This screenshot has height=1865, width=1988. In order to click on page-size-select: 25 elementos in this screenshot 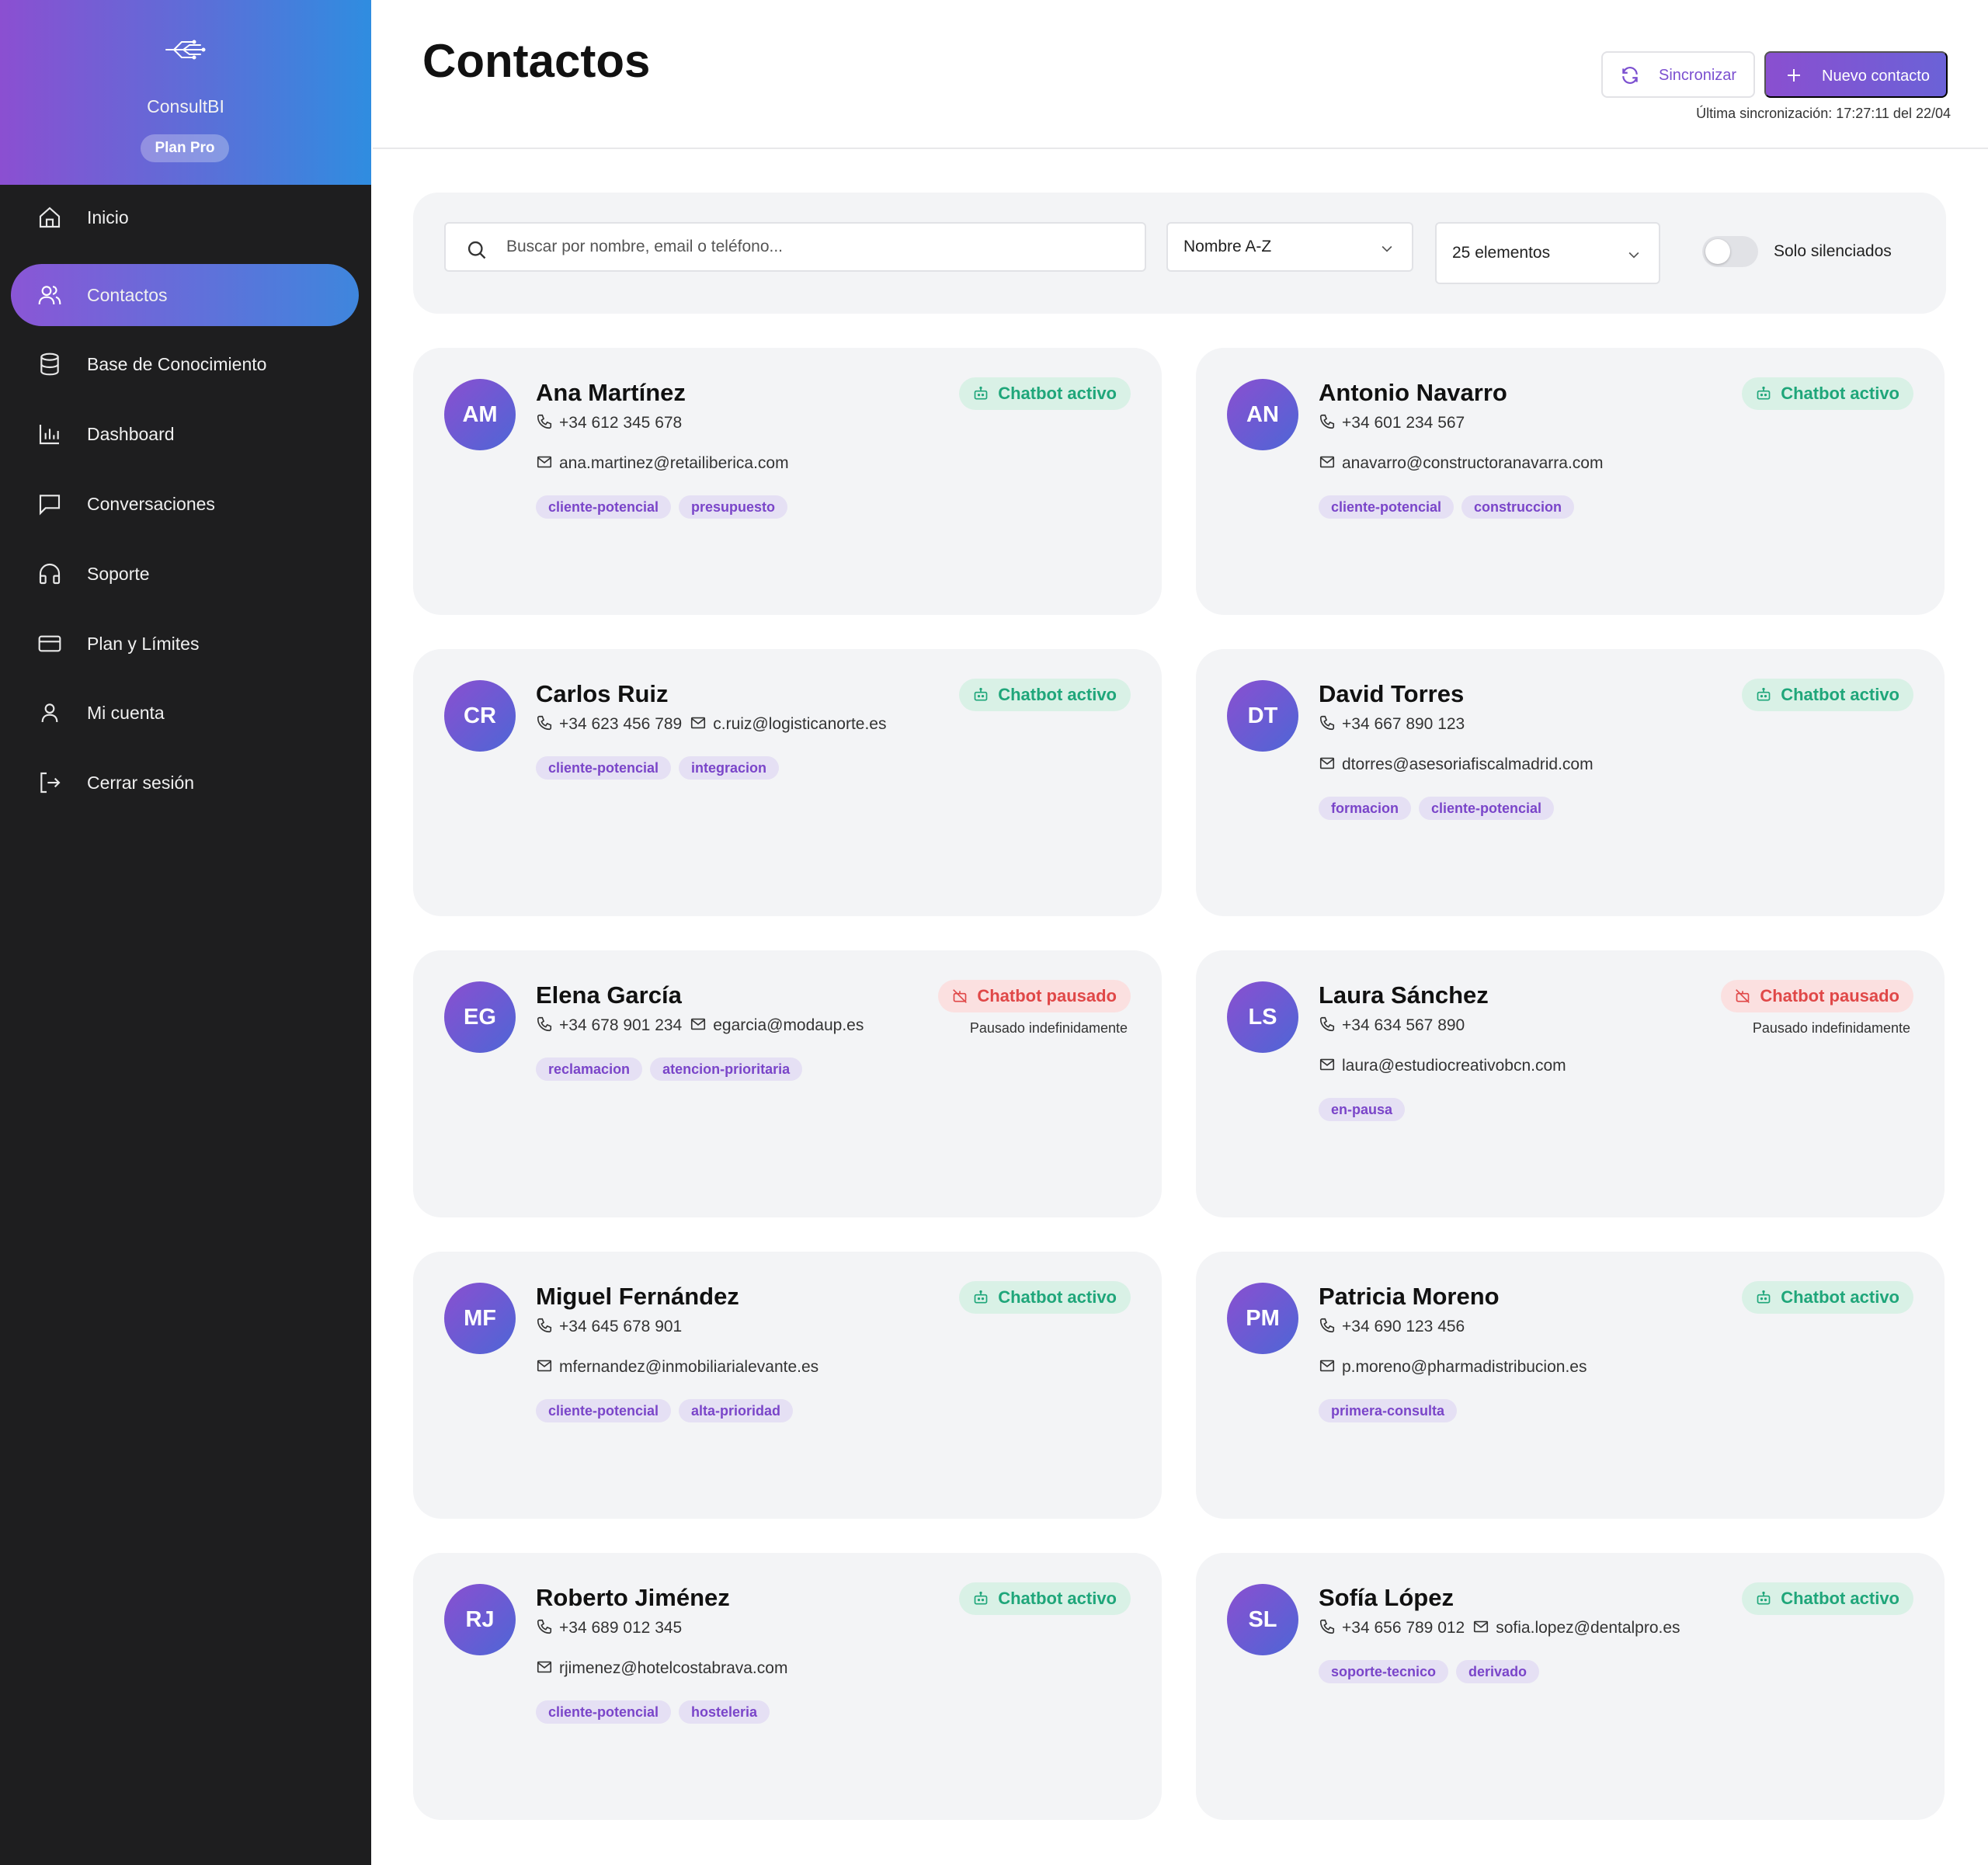, I will do `click(1547, 253)`.